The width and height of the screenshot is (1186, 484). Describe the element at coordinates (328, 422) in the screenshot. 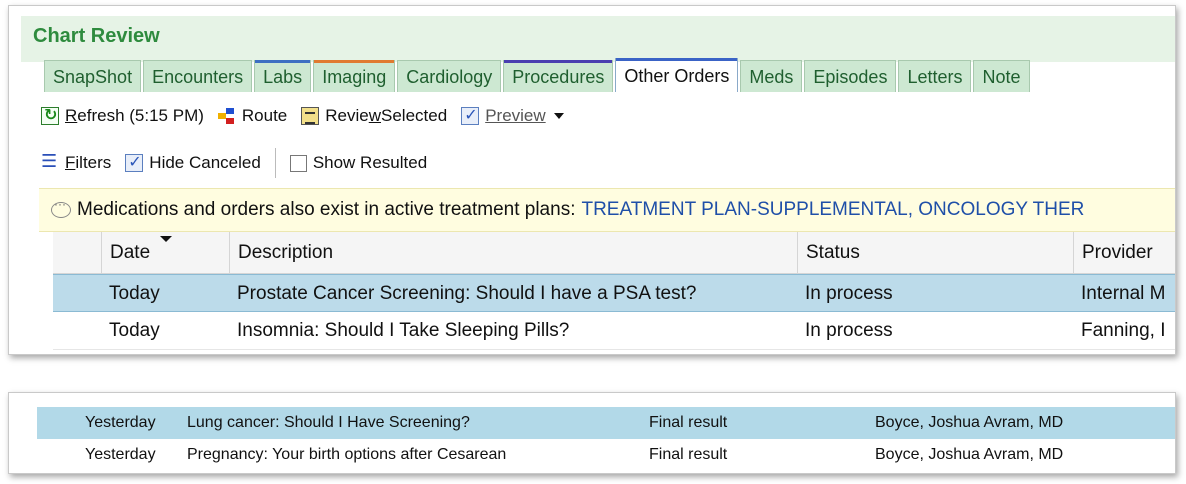

I see `cell-description: Lung cancer: Should I Have Screening?` at that location.